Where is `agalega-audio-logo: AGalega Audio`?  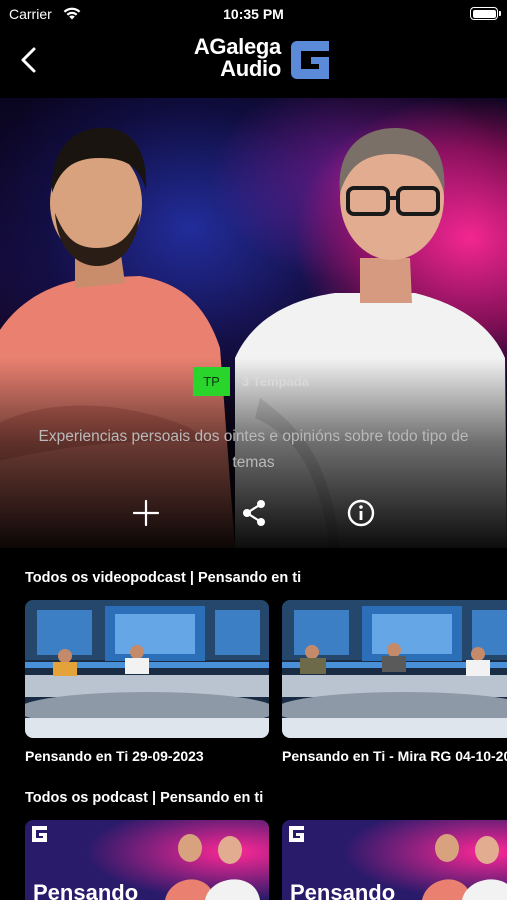
agalega-audio-logo: AGalega Audio is located at coordinates (255, 60).